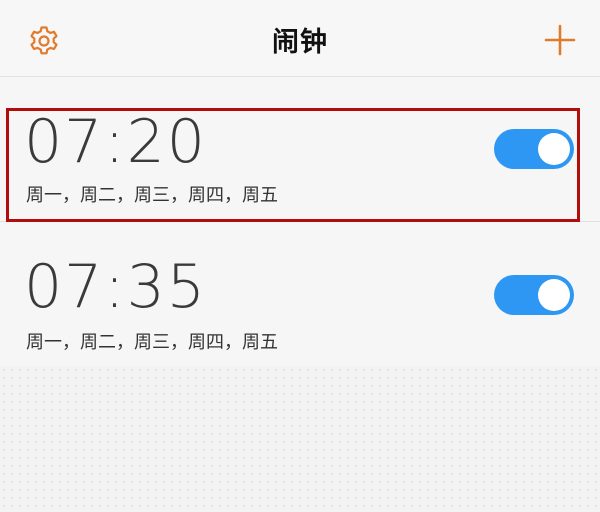 Image resolution: width=600 pixels, height=512 pixels. What do you see at coordinates (300, 42) in the screenshot?
I see `page-title: 闹钟` at bounding box center [300, 42].